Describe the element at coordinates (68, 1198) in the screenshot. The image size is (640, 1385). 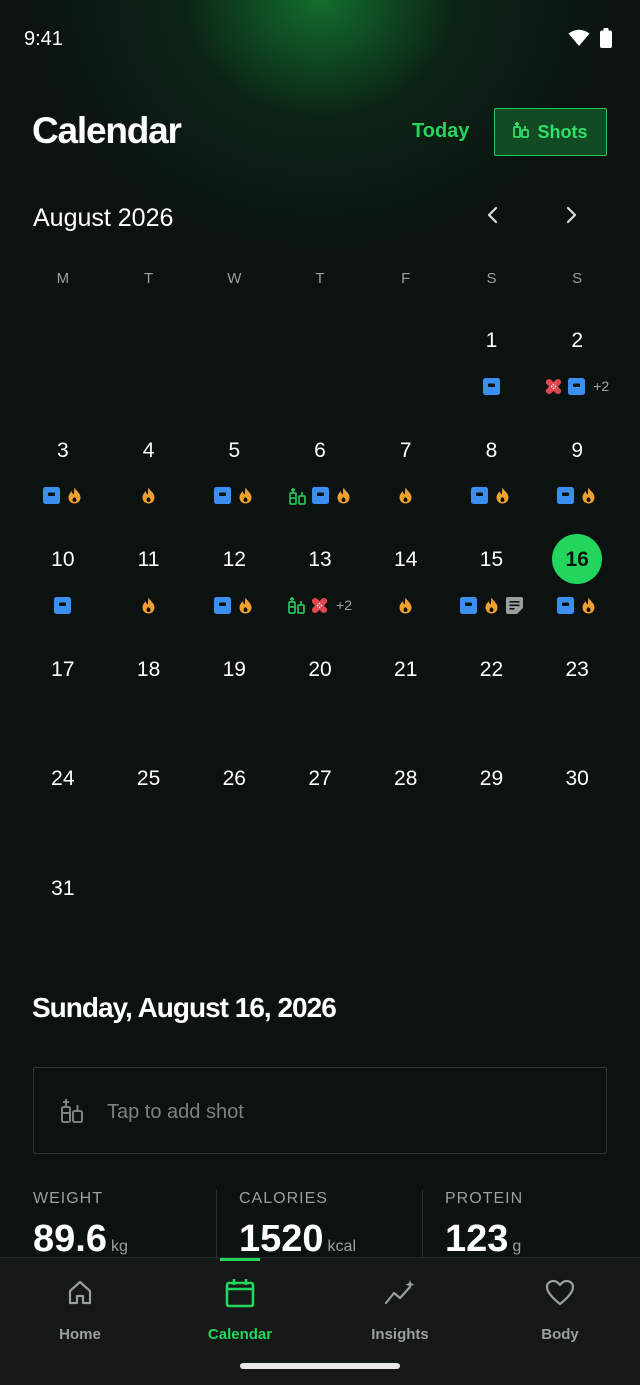
I see `stat-label: WEIGHT` at that location.